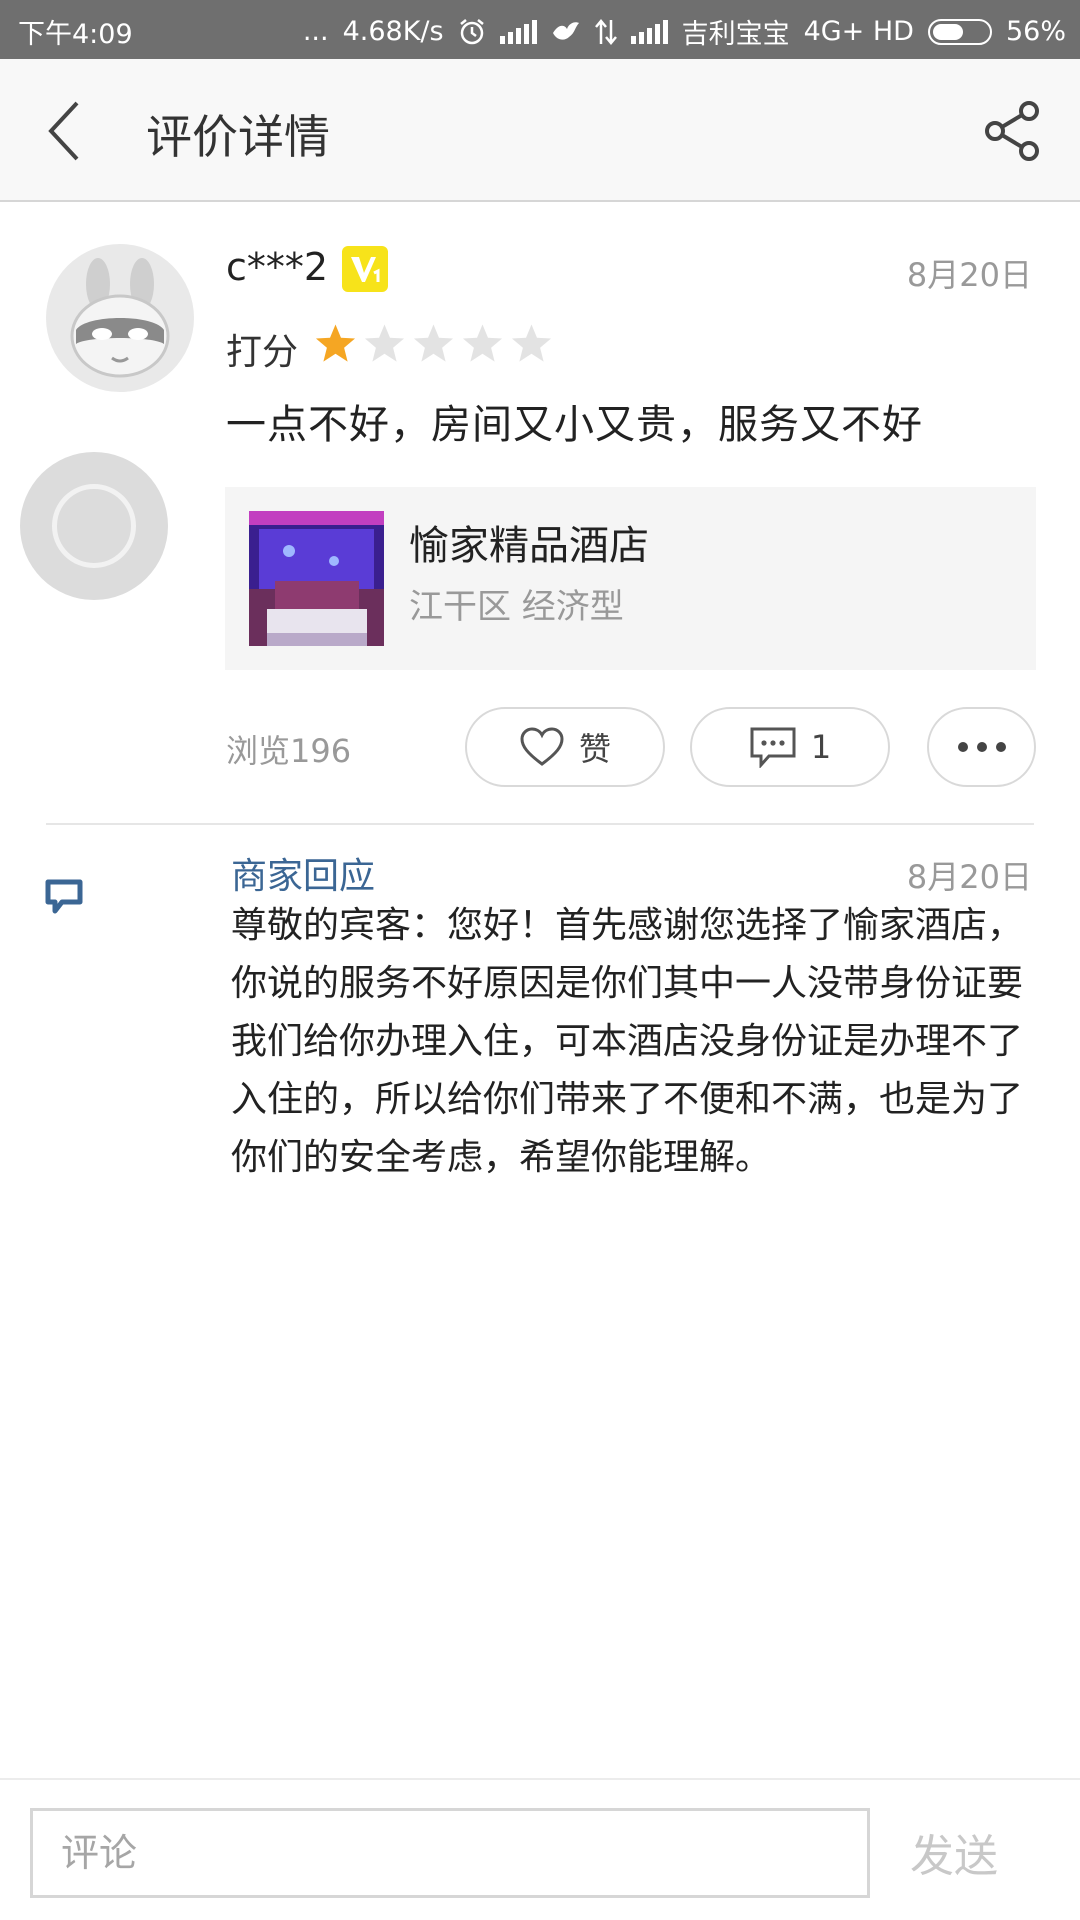  Describe the element at coordinates (540, 824) in the screenshot. I see `section-divider` at that location.